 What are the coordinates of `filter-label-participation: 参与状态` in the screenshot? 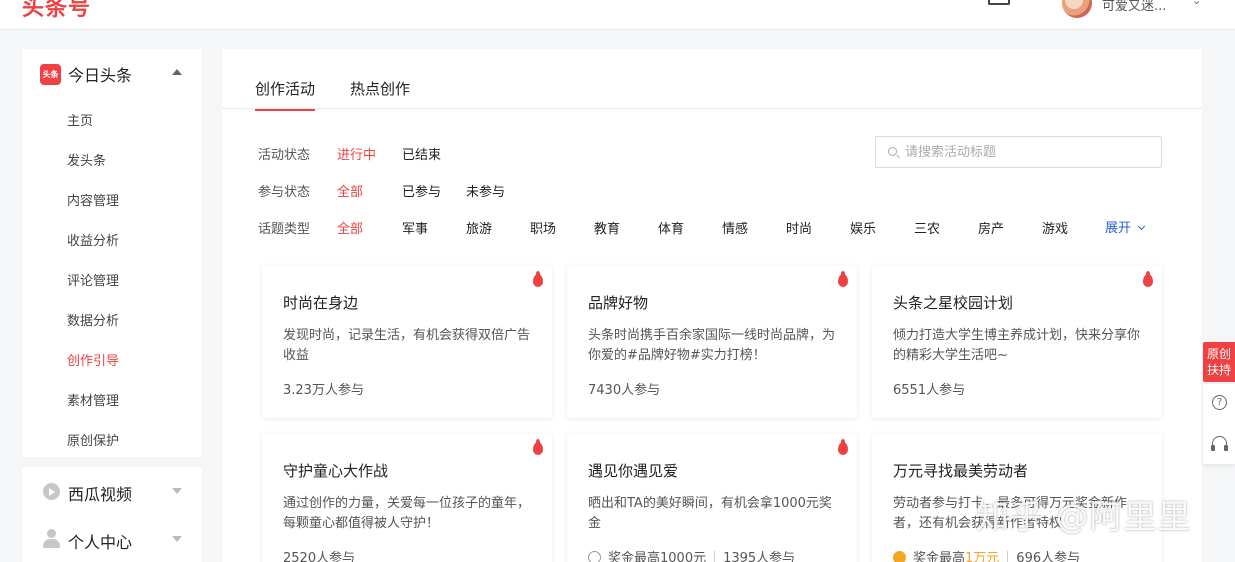 It's located at (284, 192).